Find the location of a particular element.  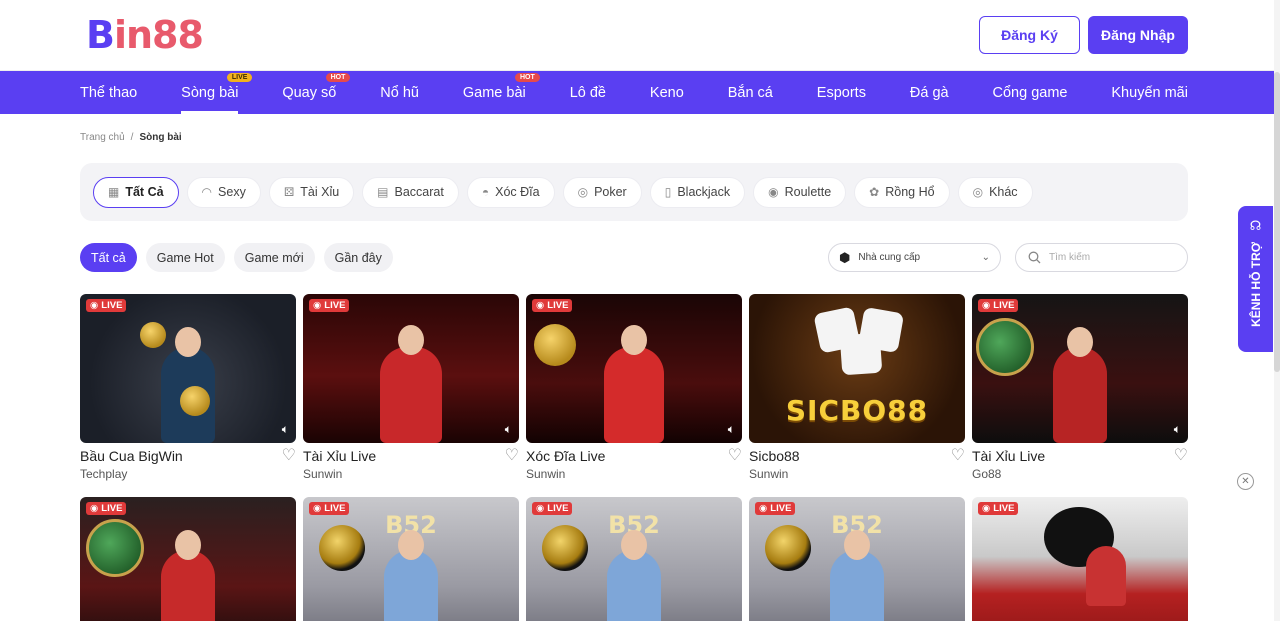

category-rong-ho: ✿ Rồng Hổ is located at coordinates (902, 192).